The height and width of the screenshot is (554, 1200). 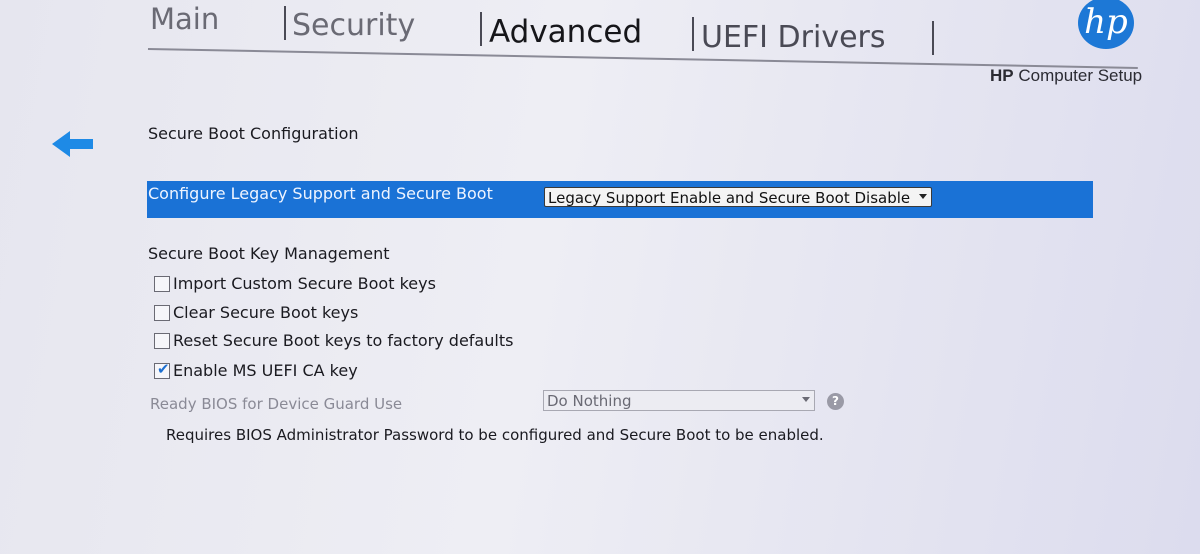 What do you see at coordinates (253, 133) in the screenshot?
I see `section-title: Secure Boot Configuration` at bounding box center [253, 133].